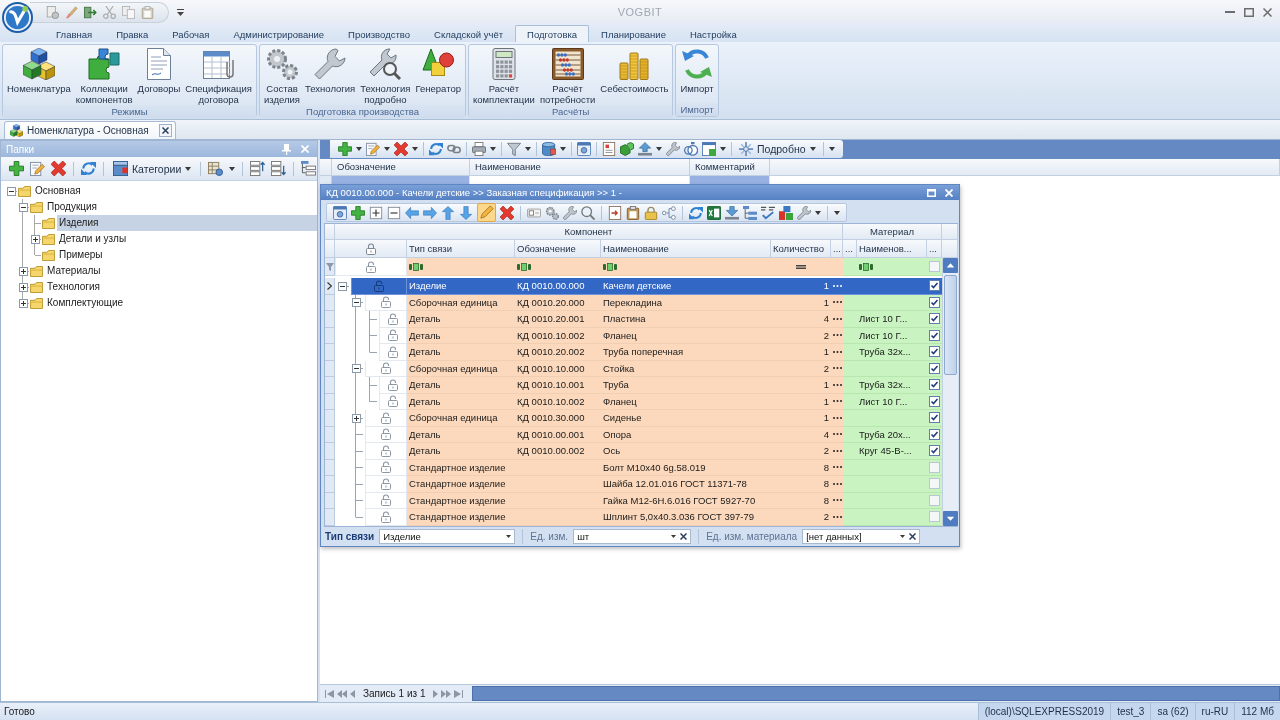 Image resolution: width=1280 pixels, height=720 pixels. Describe the element at coordinates (330, 71) in the screenshot. I see `ribbon-button: Технология` at that location.